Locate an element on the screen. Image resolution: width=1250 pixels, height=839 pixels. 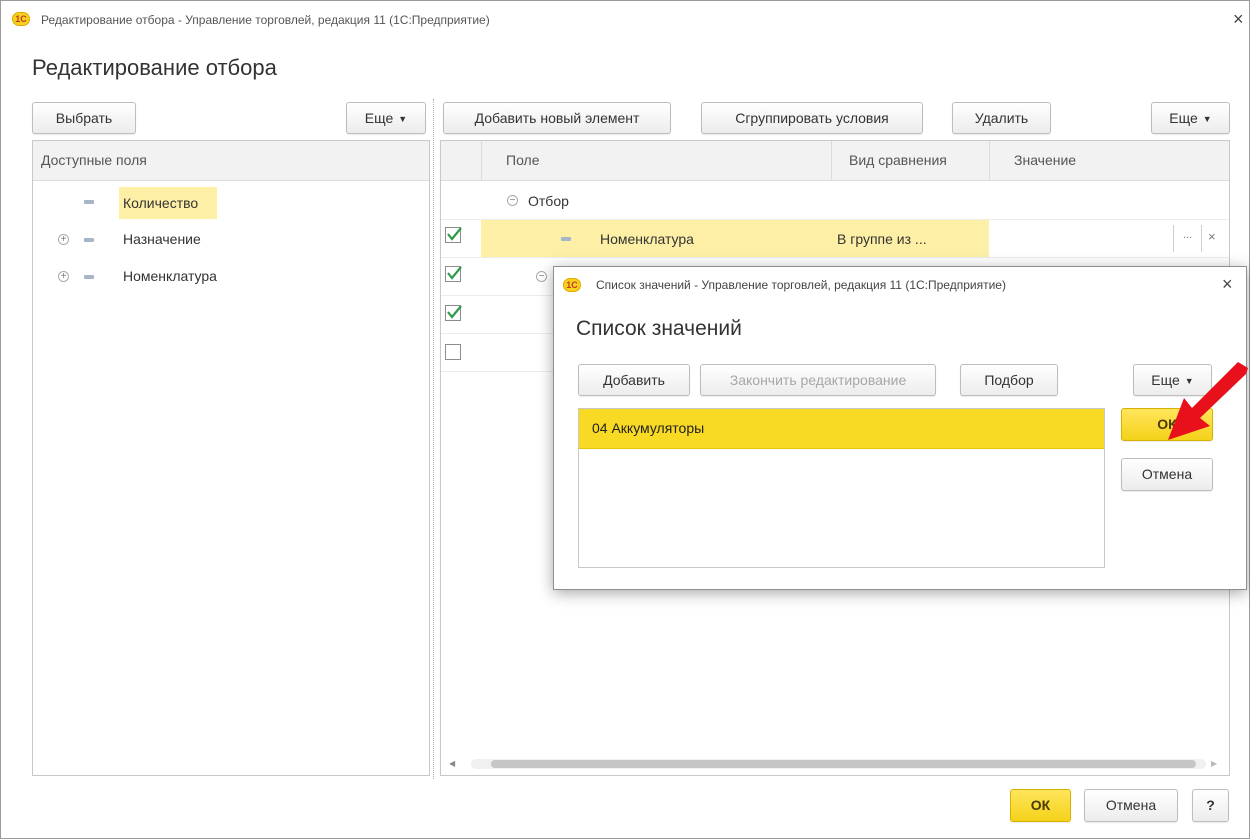
scrollbar-thumb is located at coordinates (843, 764).